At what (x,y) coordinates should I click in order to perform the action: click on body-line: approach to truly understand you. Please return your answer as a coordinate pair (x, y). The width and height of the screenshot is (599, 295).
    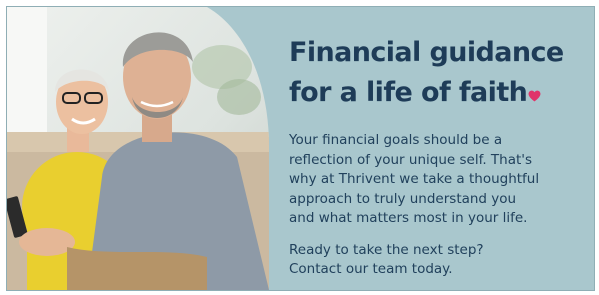
    Looking at the image, I should click on (403, 198).